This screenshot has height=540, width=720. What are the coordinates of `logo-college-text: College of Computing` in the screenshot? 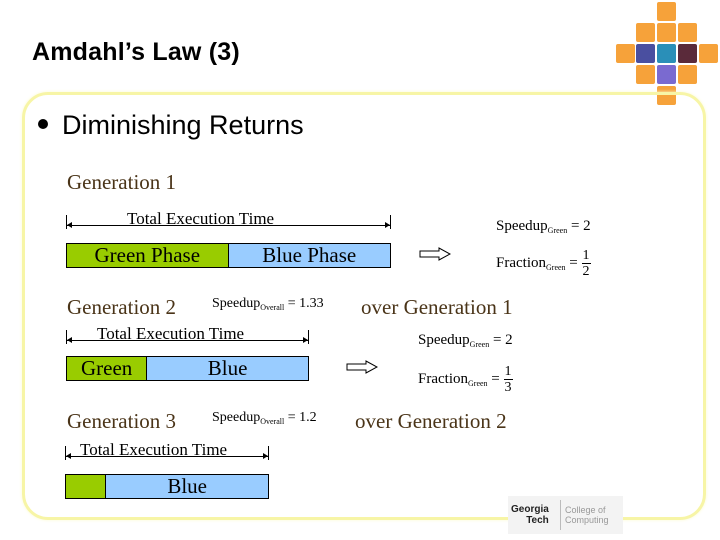 It's located at (587, 515).